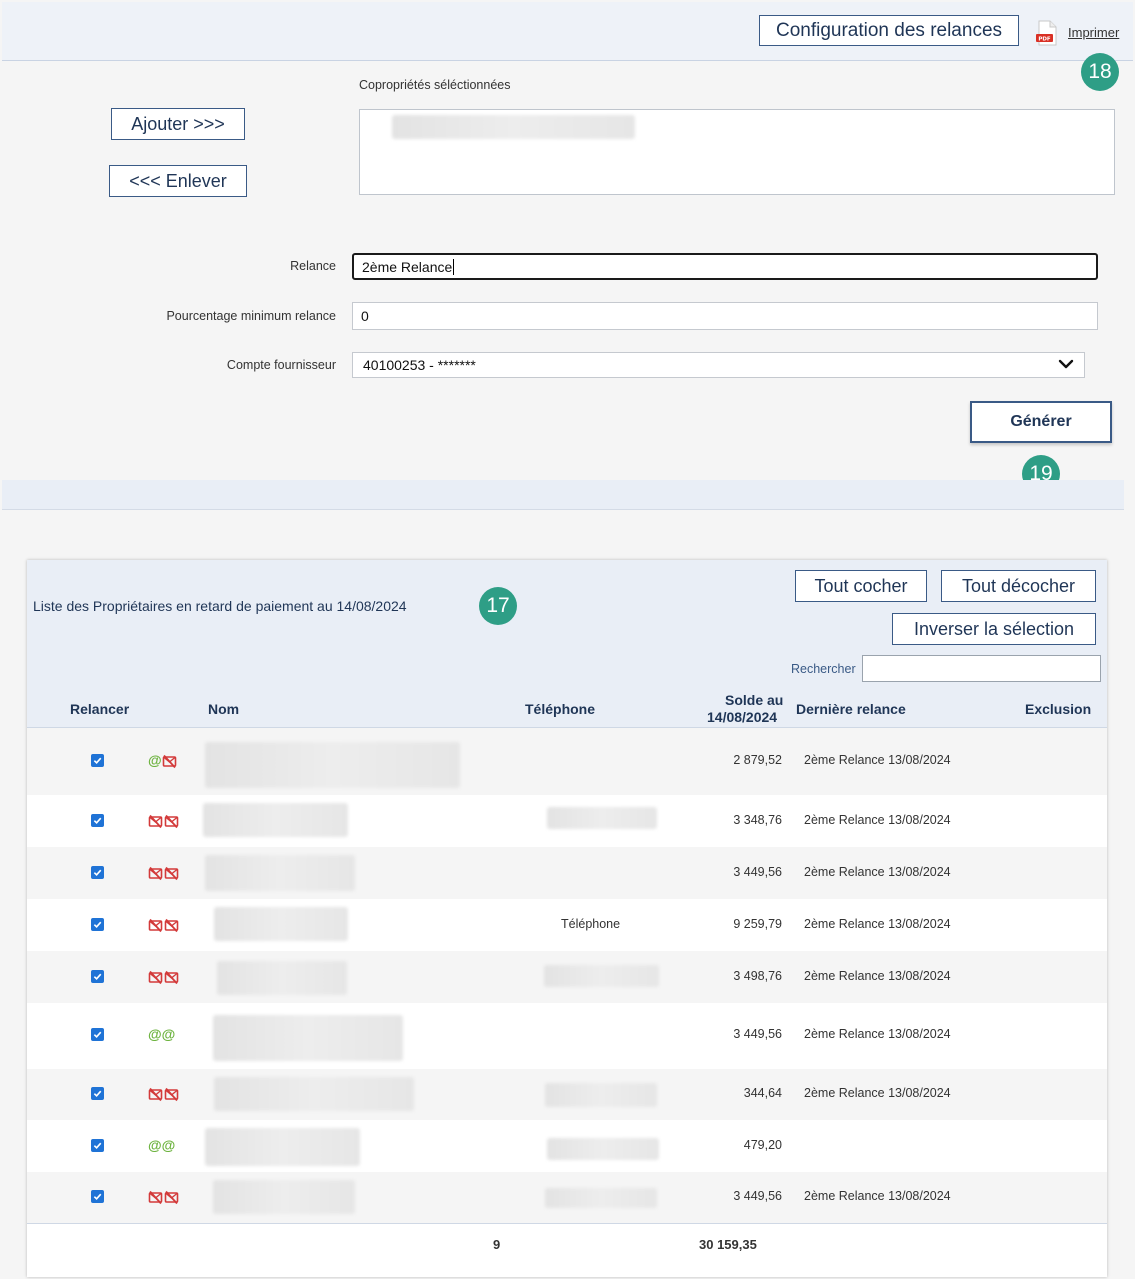 Image resolution: width=1135 pixels, height=1279 pixels. What do you see at coordinates (757, 976) in the screenshot?
I see `balance-cell: 3 498,76` at bounding box center [757, 976].